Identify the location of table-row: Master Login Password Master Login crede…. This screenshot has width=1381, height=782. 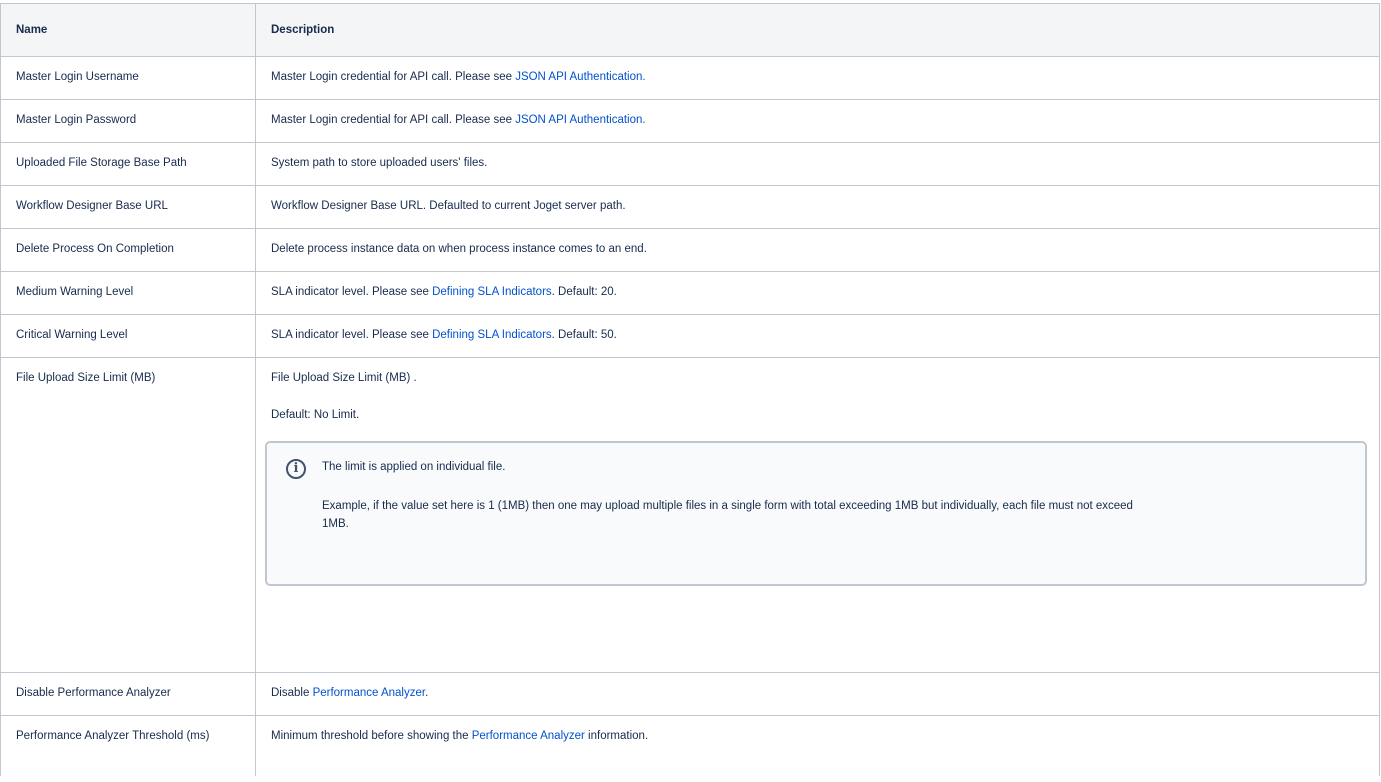
(690, 121).